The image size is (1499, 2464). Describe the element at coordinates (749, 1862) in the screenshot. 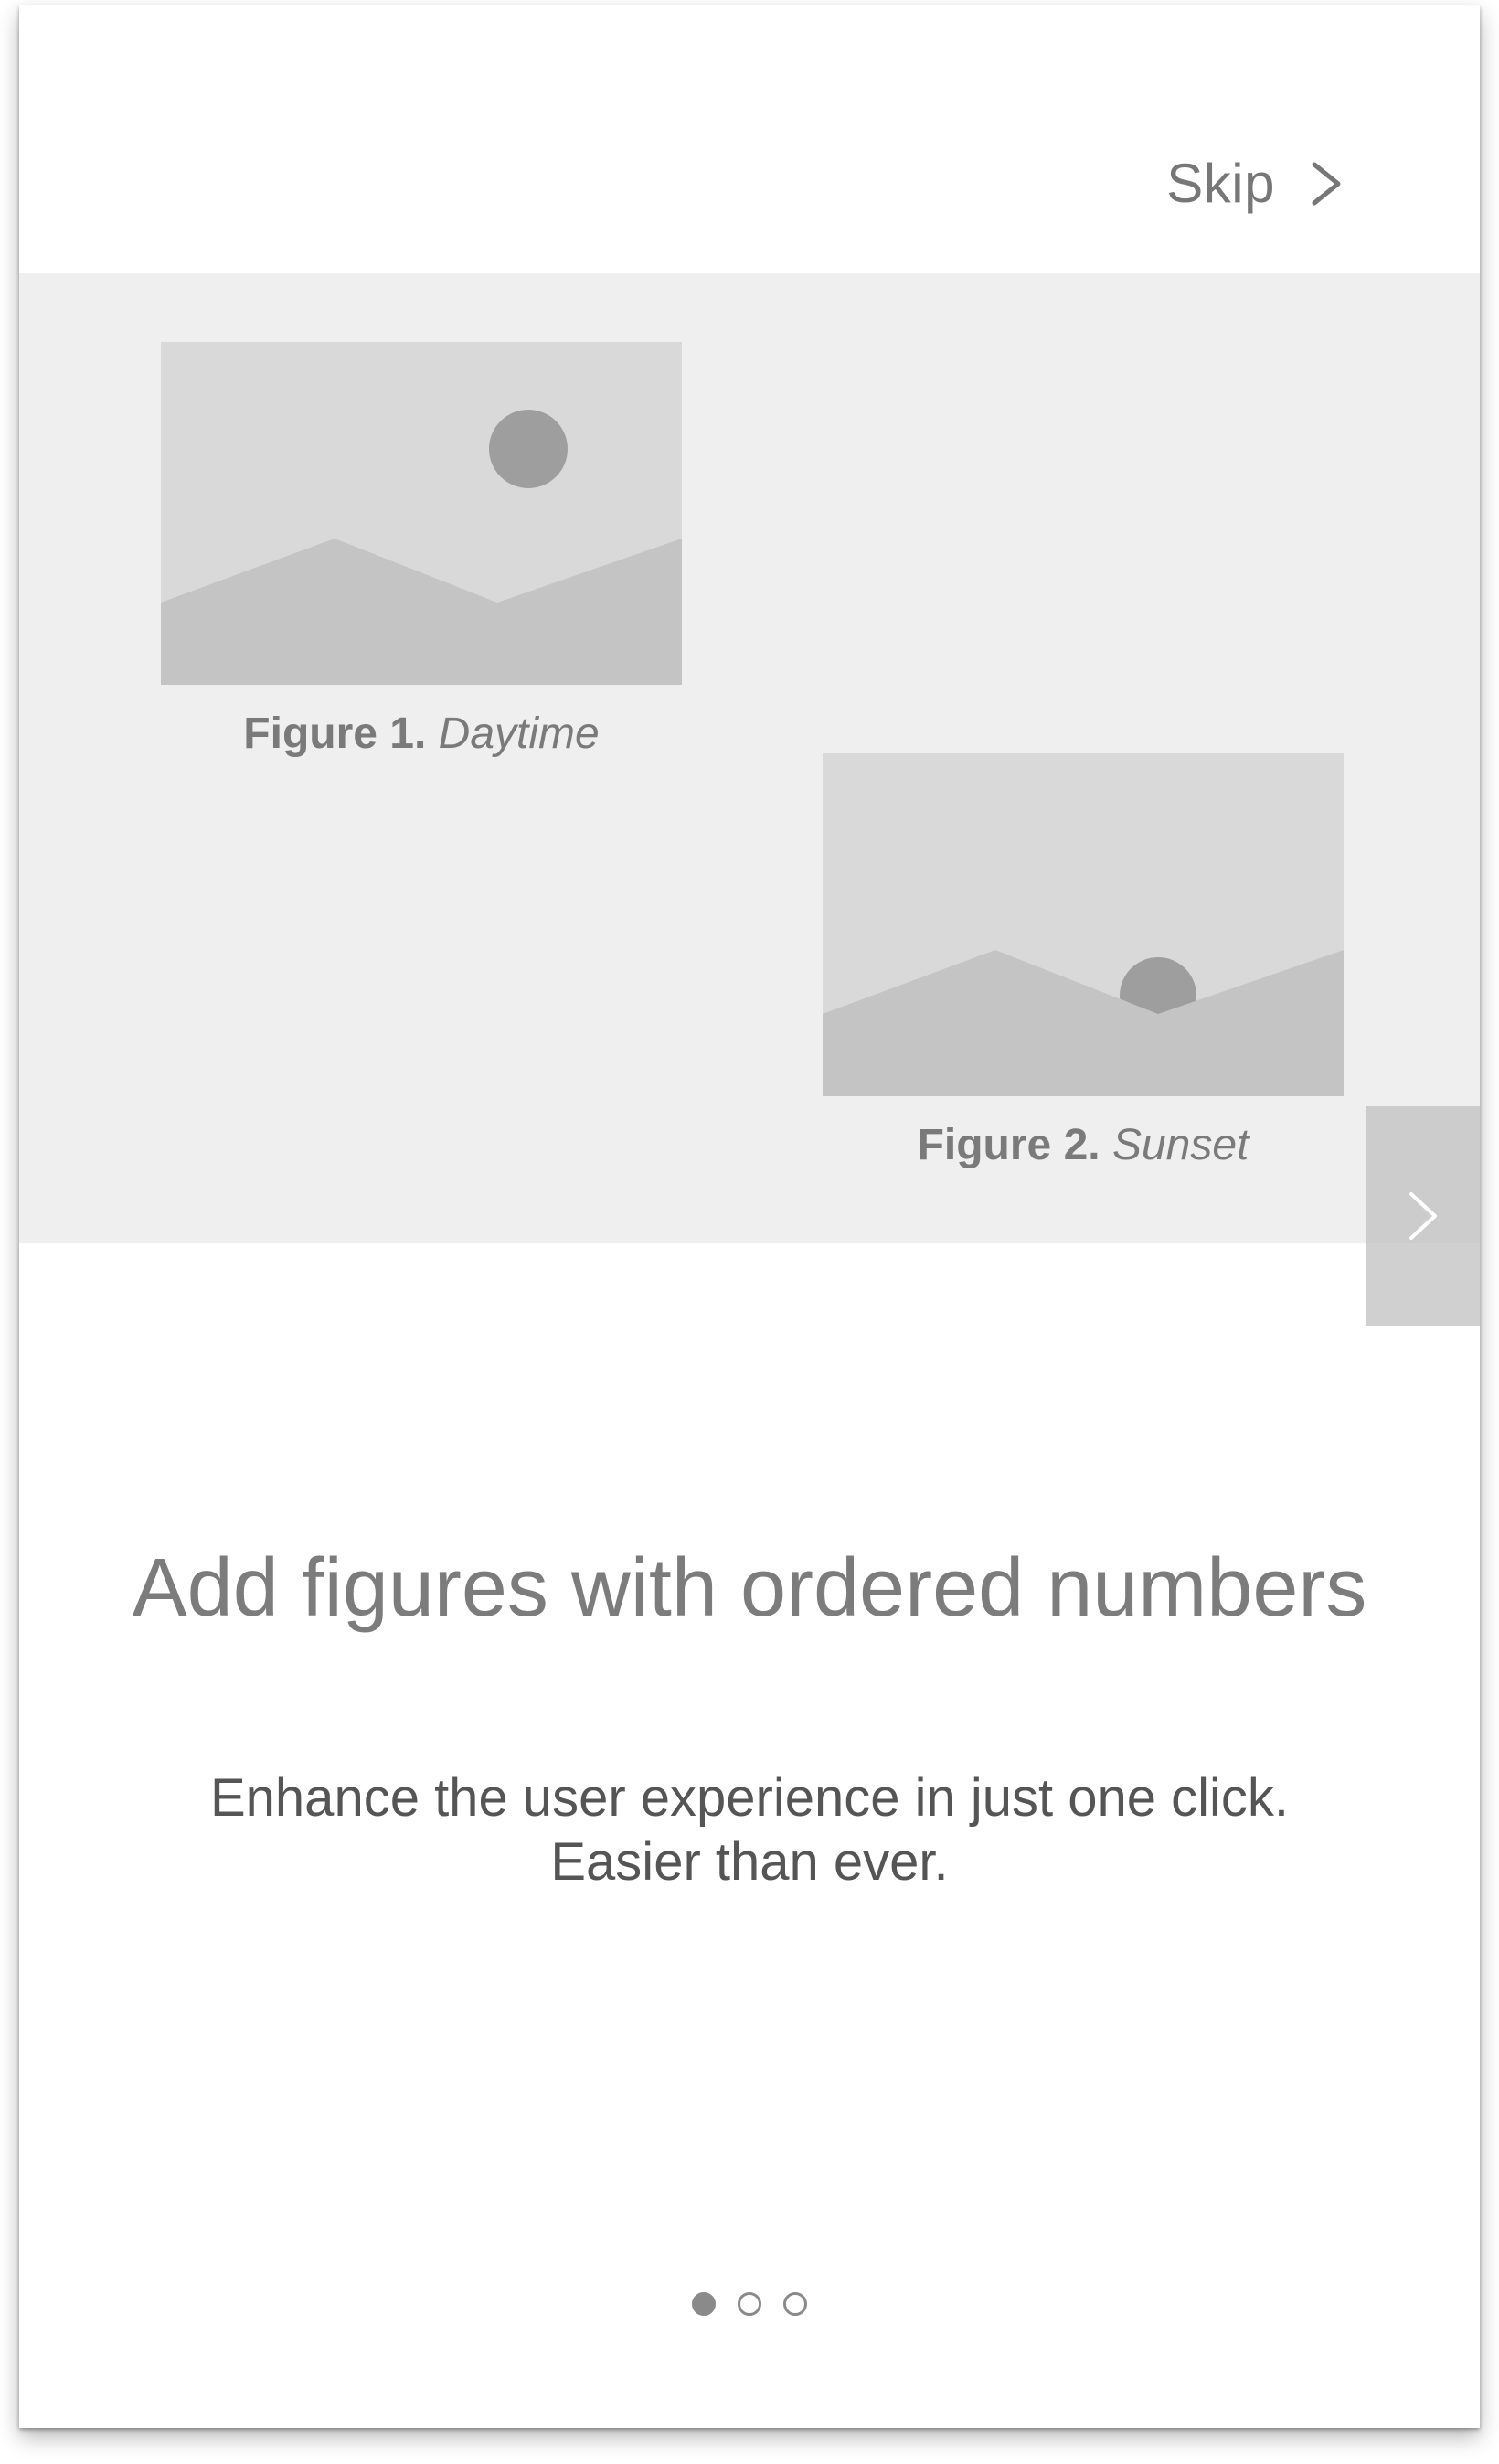

I see `description-line-2: Easier than ever.` at that location.